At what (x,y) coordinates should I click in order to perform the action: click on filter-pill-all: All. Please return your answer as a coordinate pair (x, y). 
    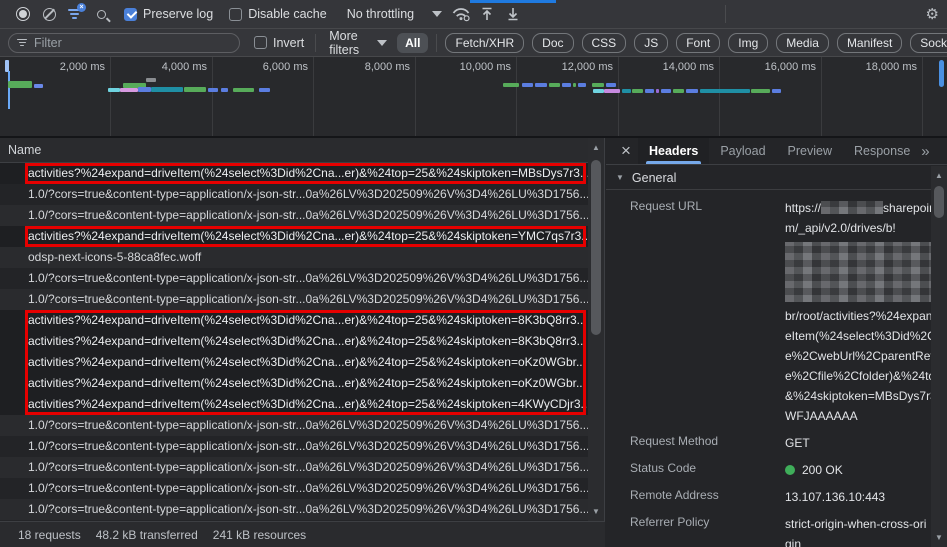
    Looking at the image, I should click on (413, 42).